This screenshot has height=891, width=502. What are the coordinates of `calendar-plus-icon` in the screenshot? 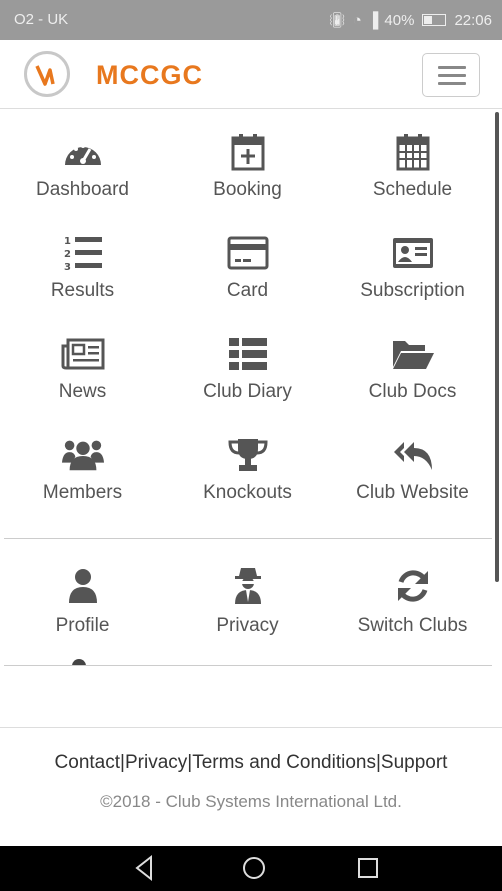 It's located at (248, 152).